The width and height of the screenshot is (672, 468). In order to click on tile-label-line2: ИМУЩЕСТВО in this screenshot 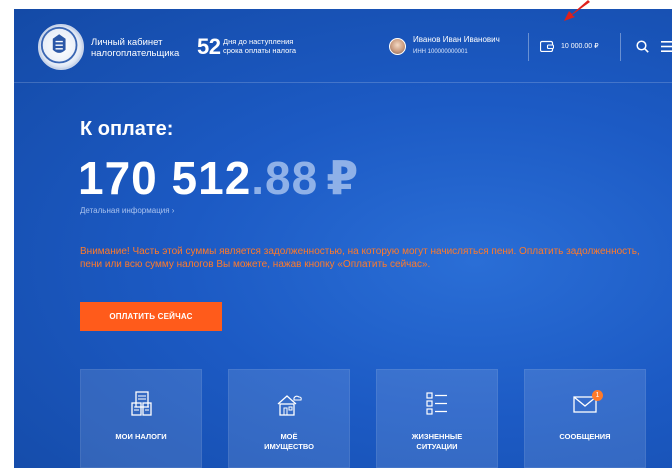, I will do `click(289, 446)`.